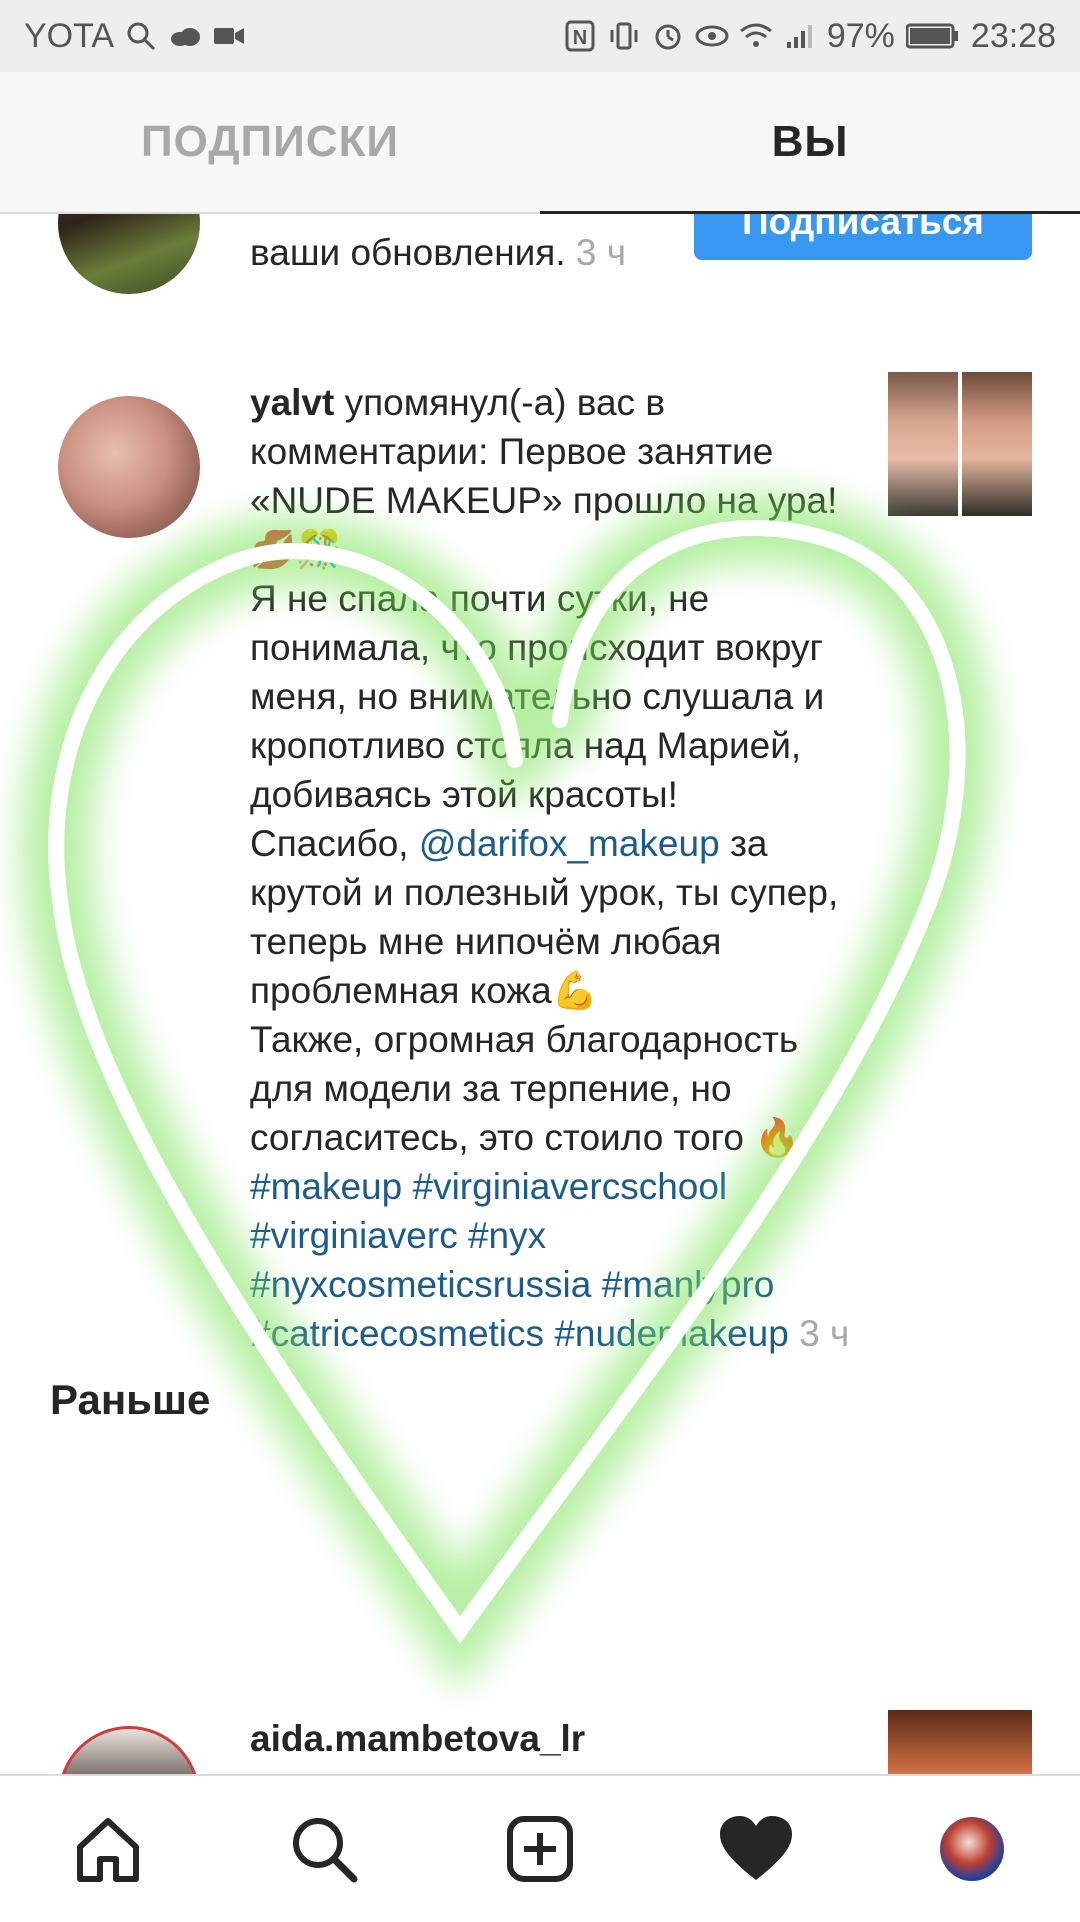  I want to click on follow-button: Подписаться, so click(863, 237).